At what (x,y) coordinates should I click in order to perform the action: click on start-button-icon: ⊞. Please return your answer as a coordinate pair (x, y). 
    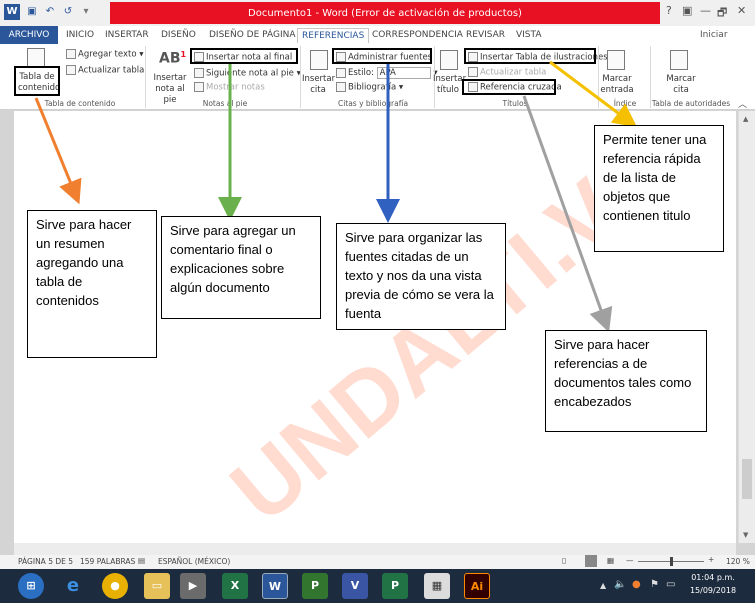
    Looking at the image, I should click on (31, 586).